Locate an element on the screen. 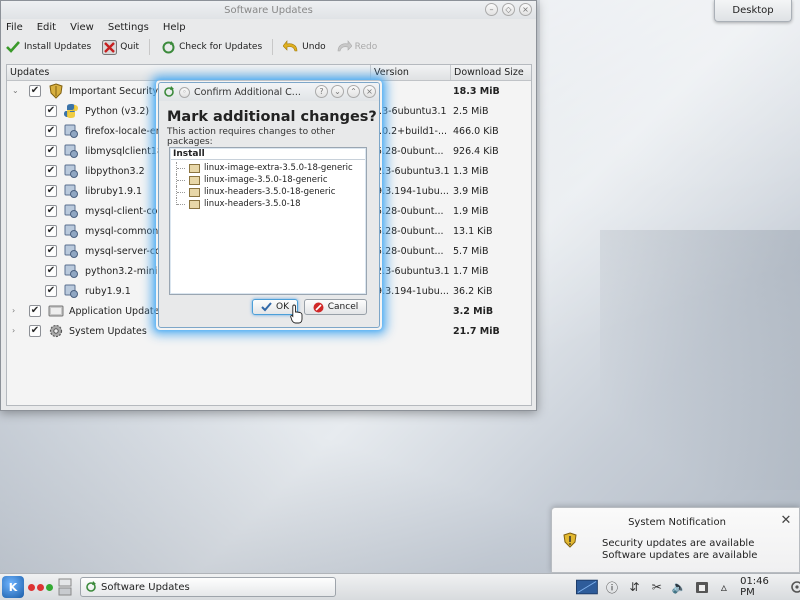 The width and height of the screenshot is (800, 600). task-software-updates: Software Updates is located at coordinates (208, 587).